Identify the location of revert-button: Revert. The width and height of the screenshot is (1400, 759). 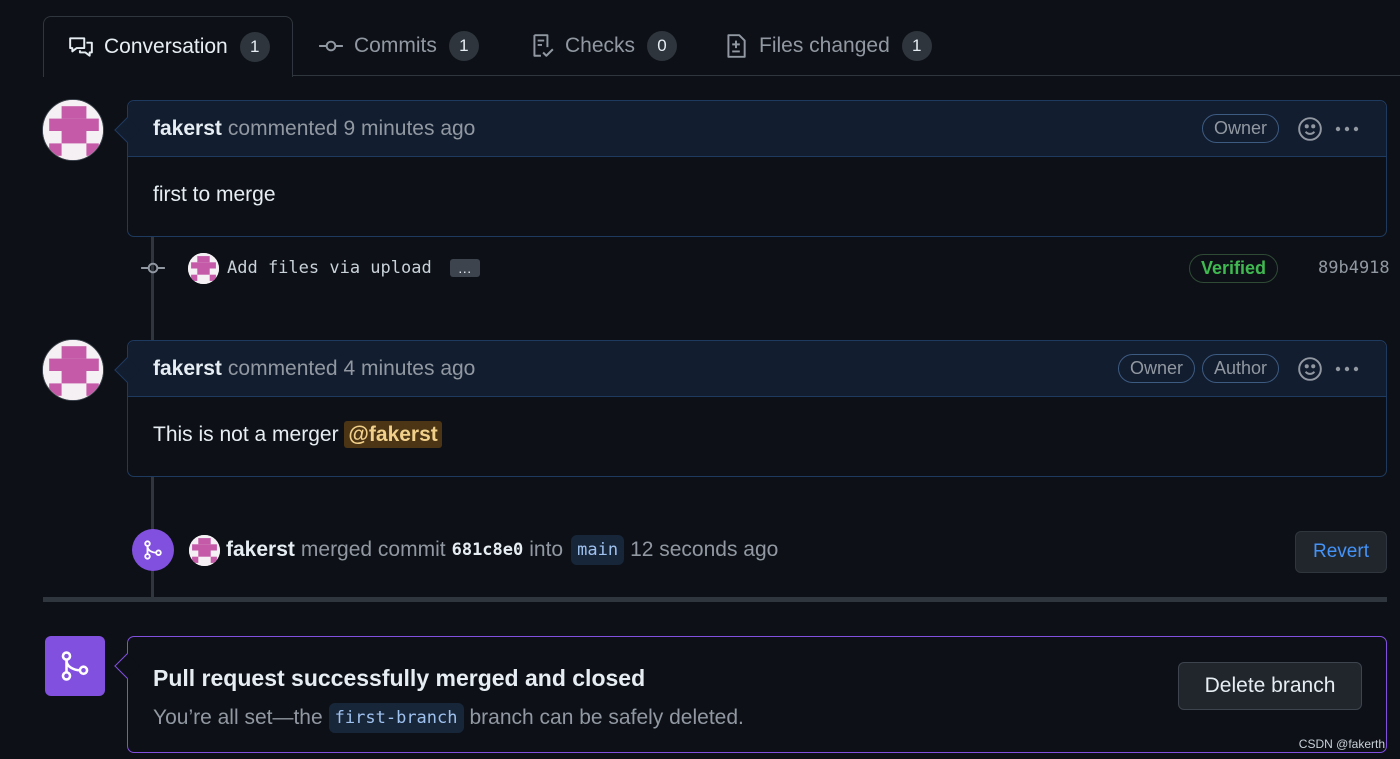
(1341, 552).